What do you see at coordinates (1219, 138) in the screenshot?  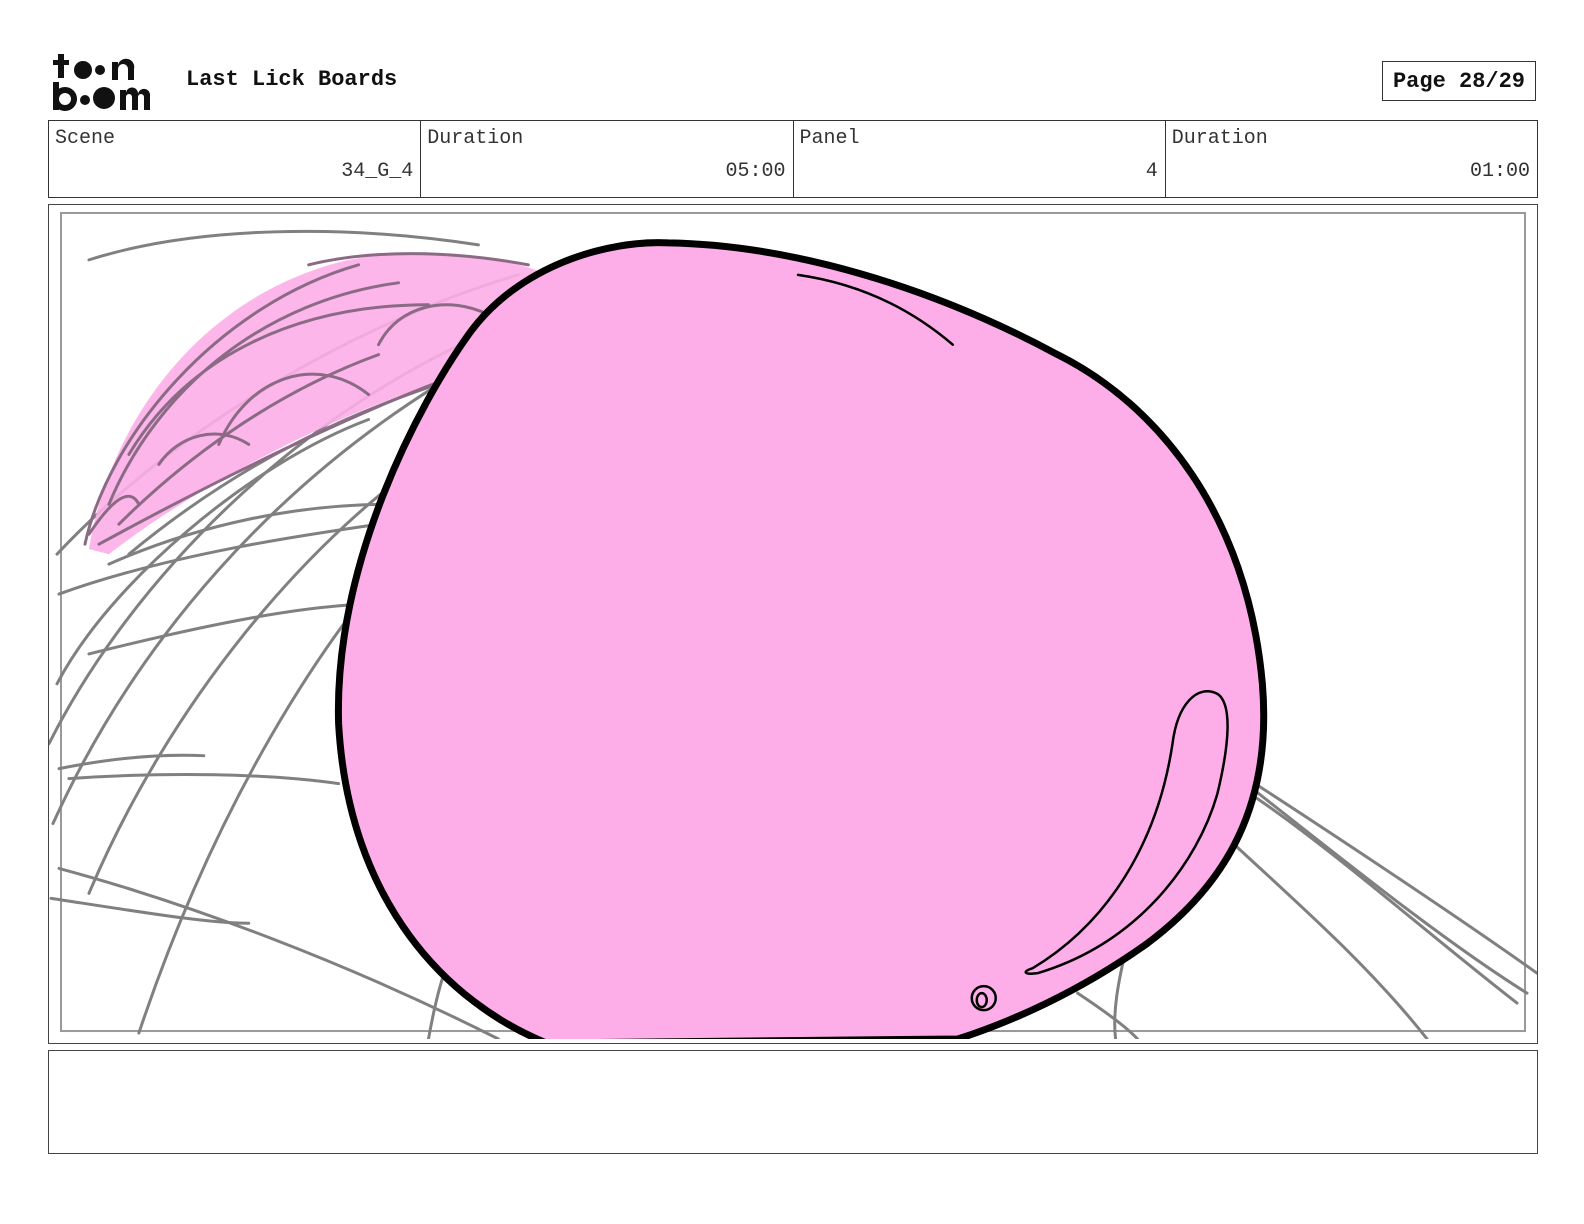 I see `panel-duration-label: Duration` at bounding box center [1219, 138].